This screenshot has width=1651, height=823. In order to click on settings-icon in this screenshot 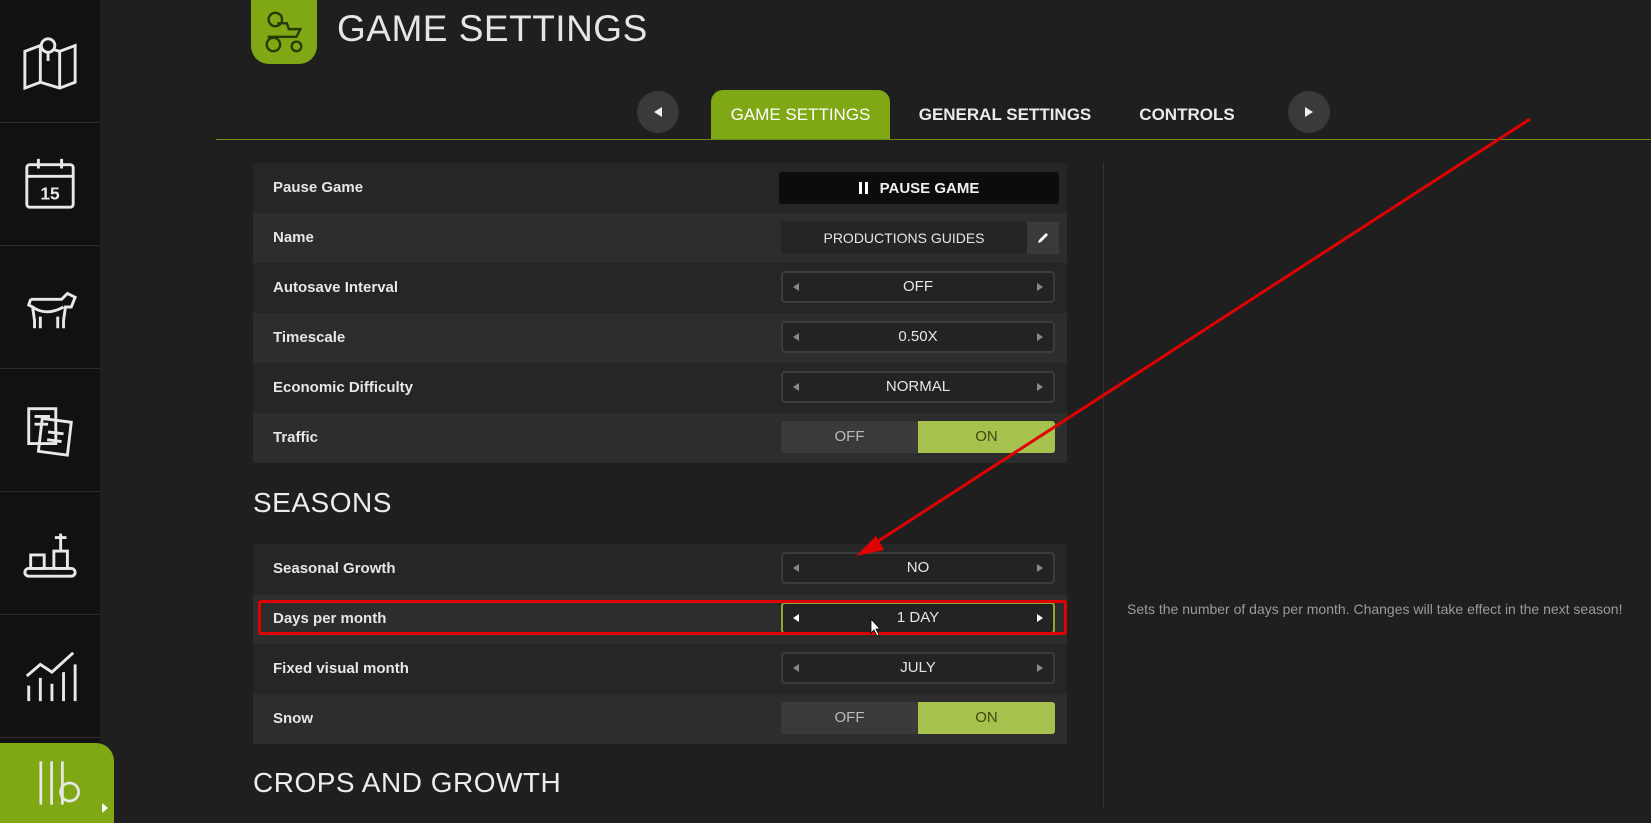, I will do `click(59, 783)`.